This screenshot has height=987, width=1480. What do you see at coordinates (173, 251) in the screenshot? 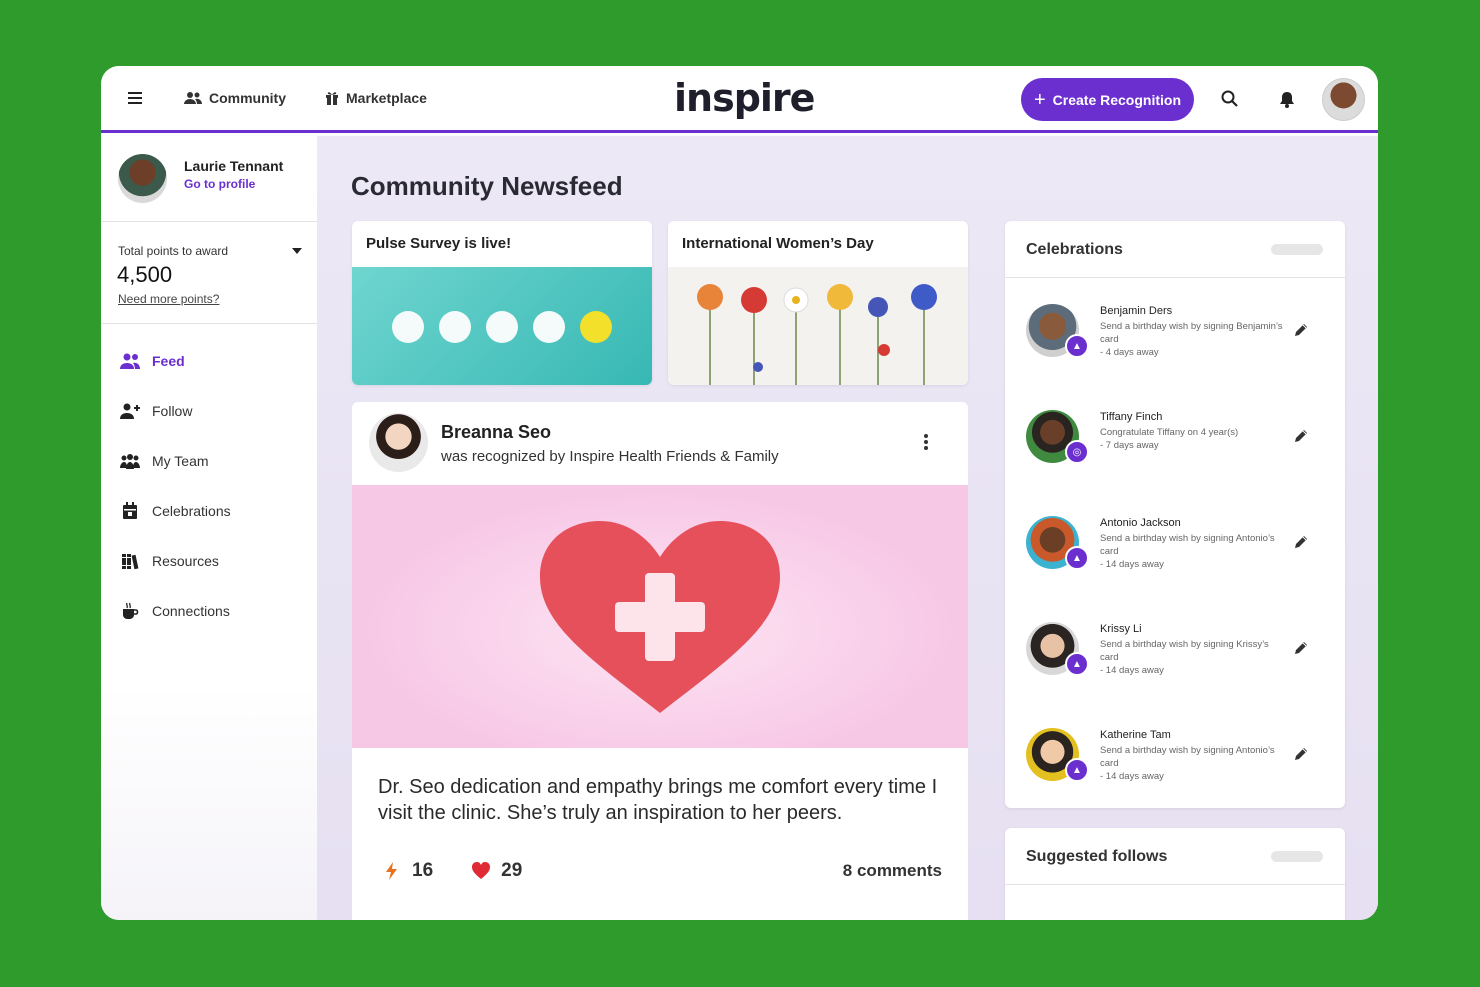
I see `points-label: Total points to award` at bounding box center [173, 251].